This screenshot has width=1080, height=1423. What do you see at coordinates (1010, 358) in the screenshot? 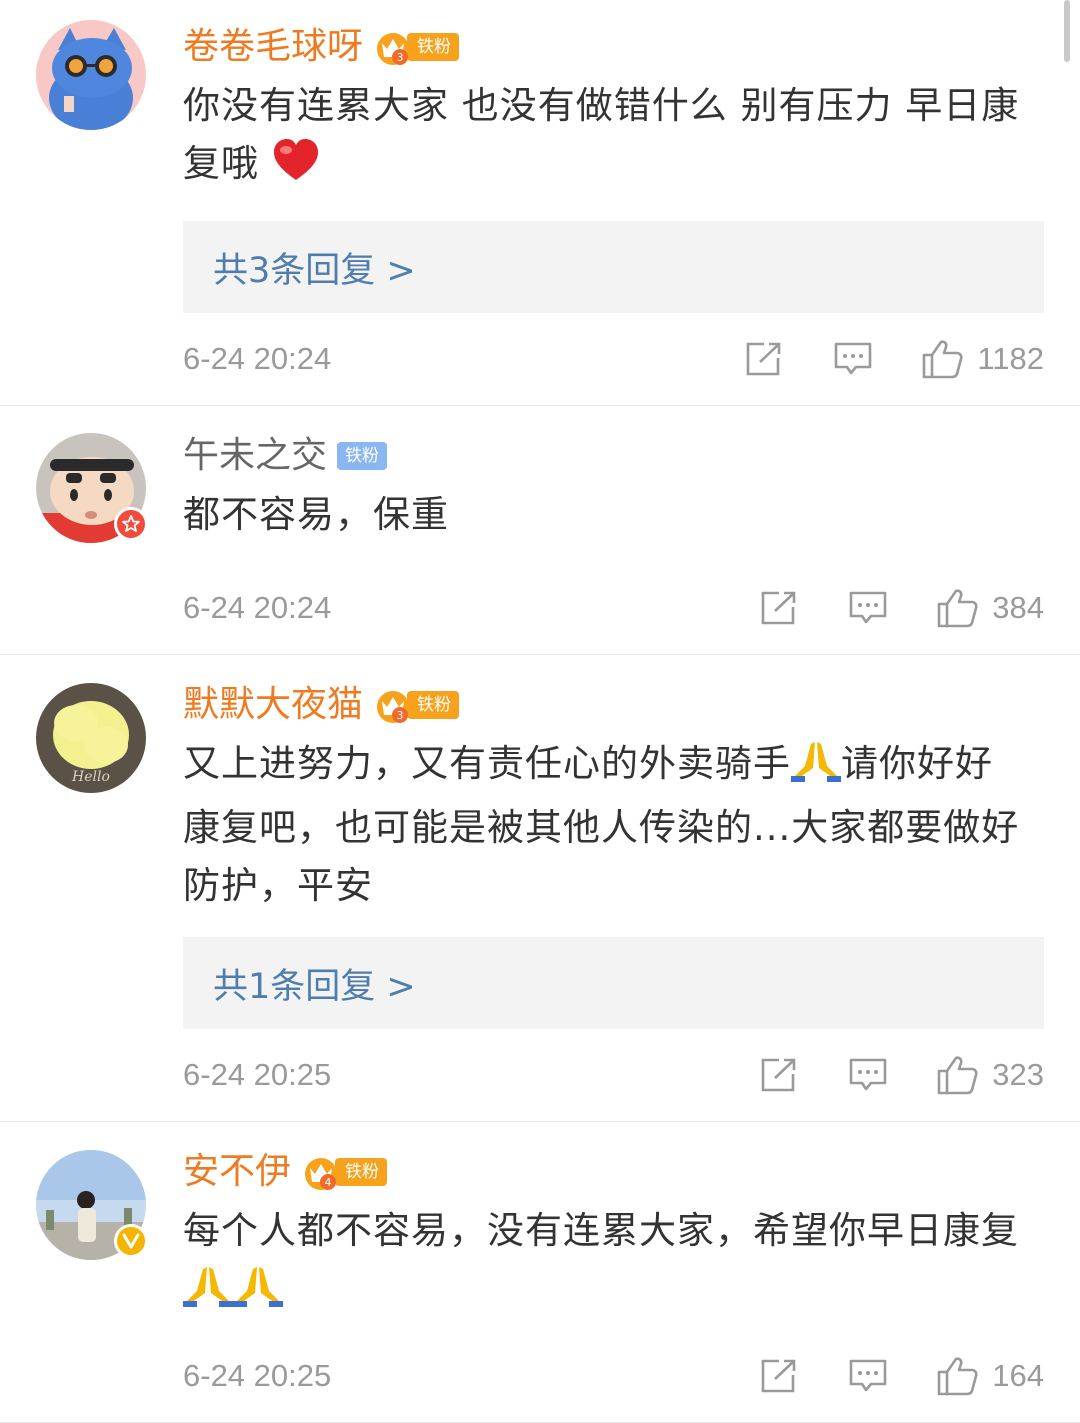
I see `like-count: 1182` at bounding box center [1010, 358].